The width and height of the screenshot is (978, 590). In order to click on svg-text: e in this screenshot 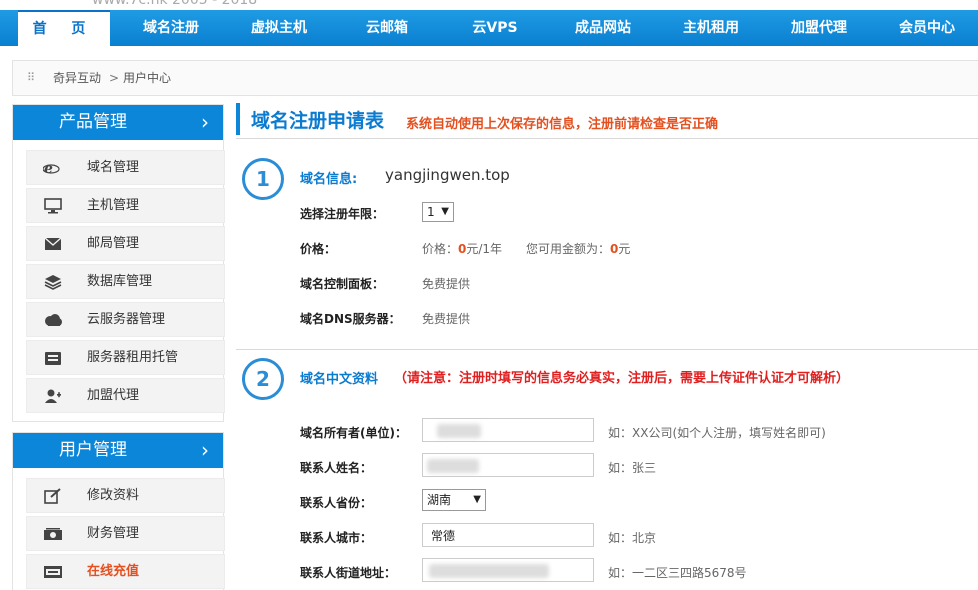, I will do `click(48, 168)`.